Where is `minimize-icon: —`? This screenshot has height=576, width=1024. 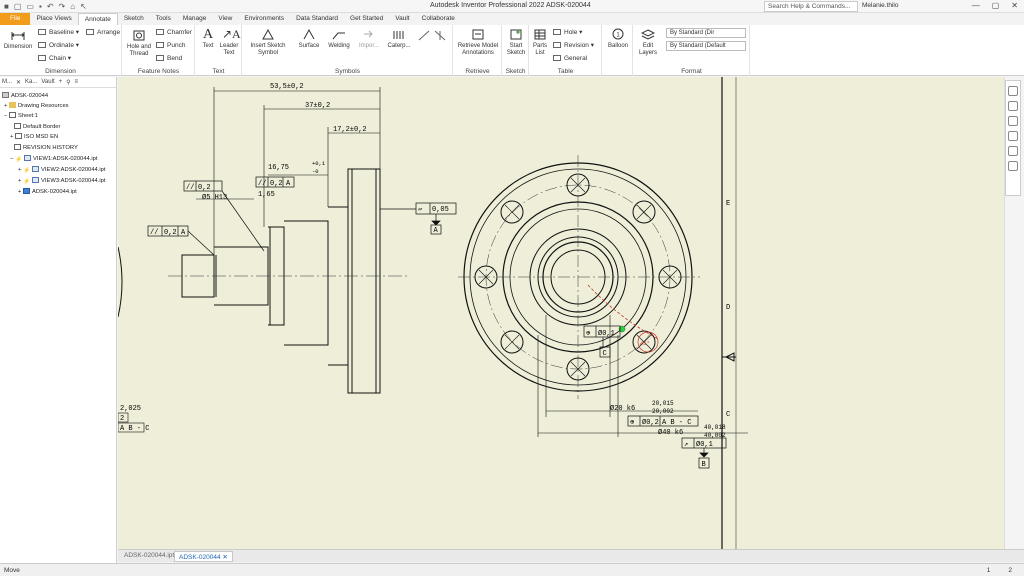
minimize-icon: — is located at coordinates (976, 5).